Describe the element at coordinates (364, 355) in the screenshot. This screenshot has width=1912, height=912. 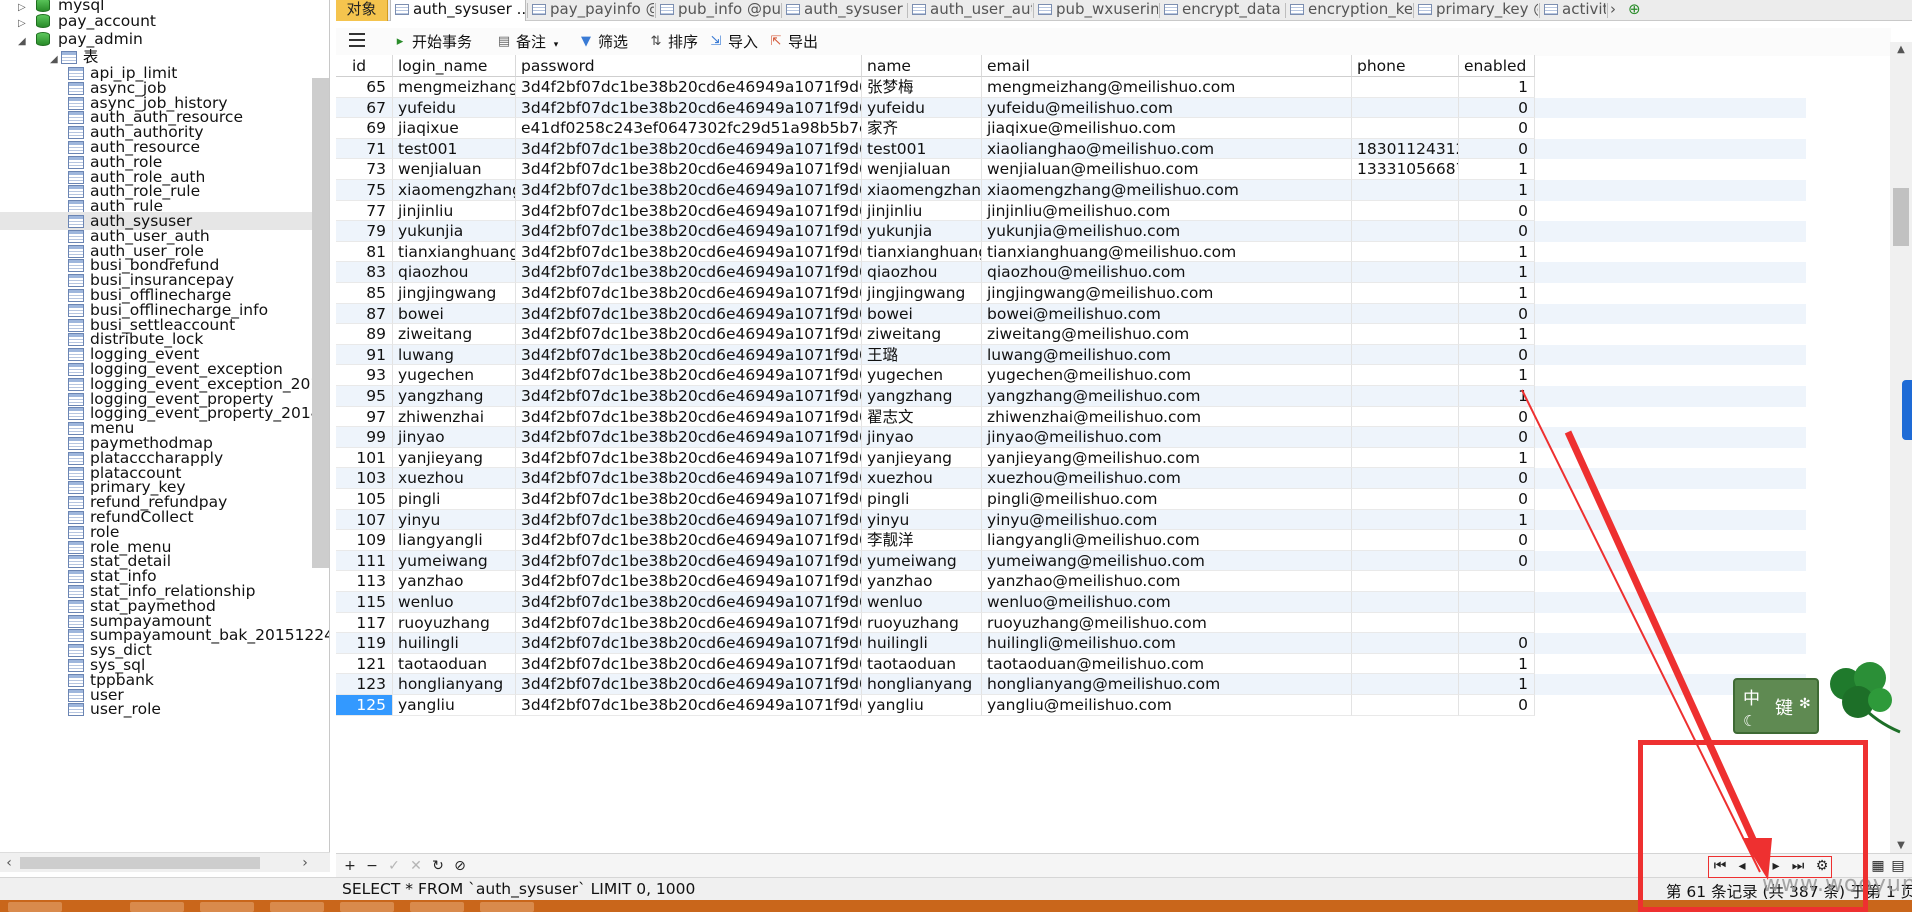
I see `cell-id: 91` at that location.